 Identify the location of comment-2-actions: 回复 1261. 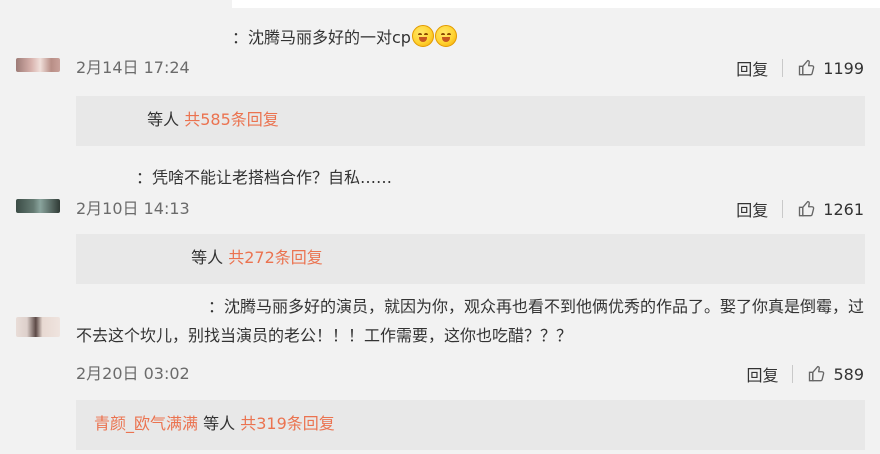
(800, 209).